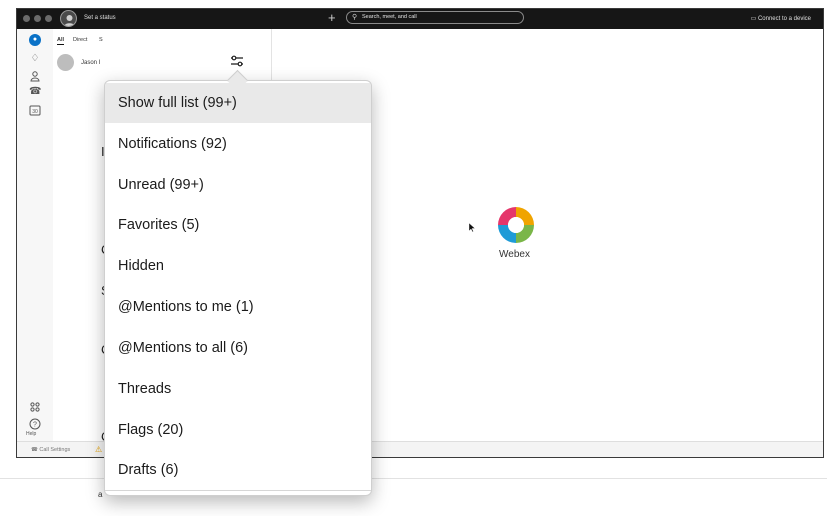  Describe the element at coordinates (98, 449) in the screenshot. I see `warning-icon: ⚠` at that location.